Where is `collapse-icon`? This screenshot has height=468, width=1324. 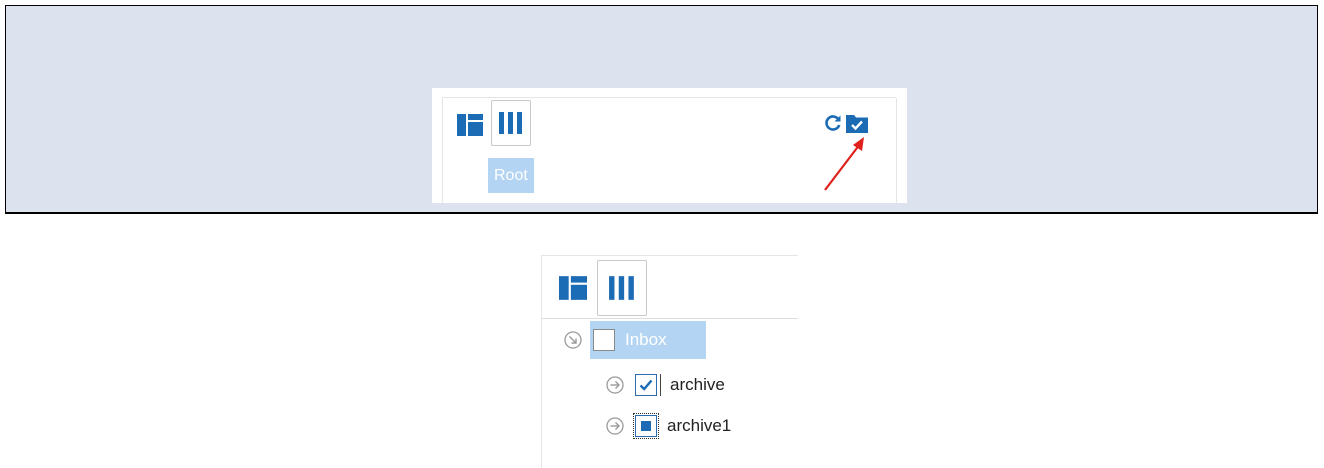
collapse-icon is located at coordinates (573, 340).